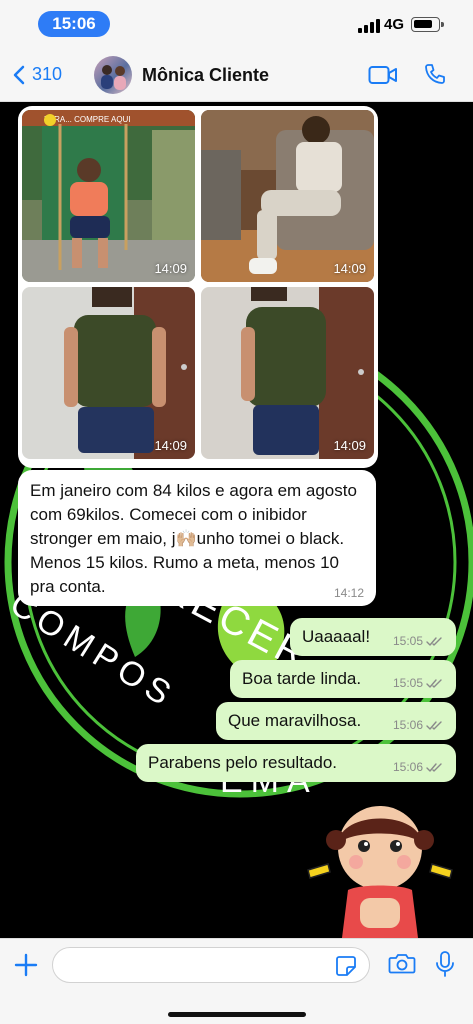 The height and width of the screenshot is (1024, 473). I want to click on photo-front: 14:09, so click(108, 373).